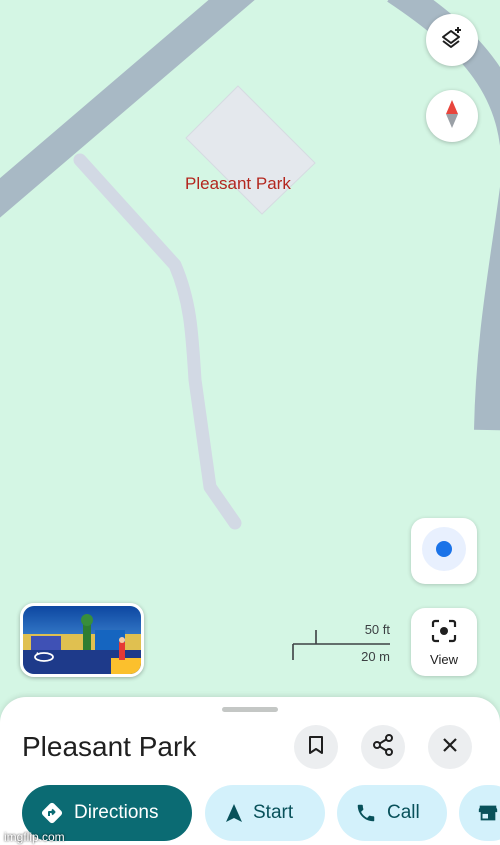  Describe the element at coordinates (44, 658) in the screenshot. I see `street-view-360-icon` at that location.